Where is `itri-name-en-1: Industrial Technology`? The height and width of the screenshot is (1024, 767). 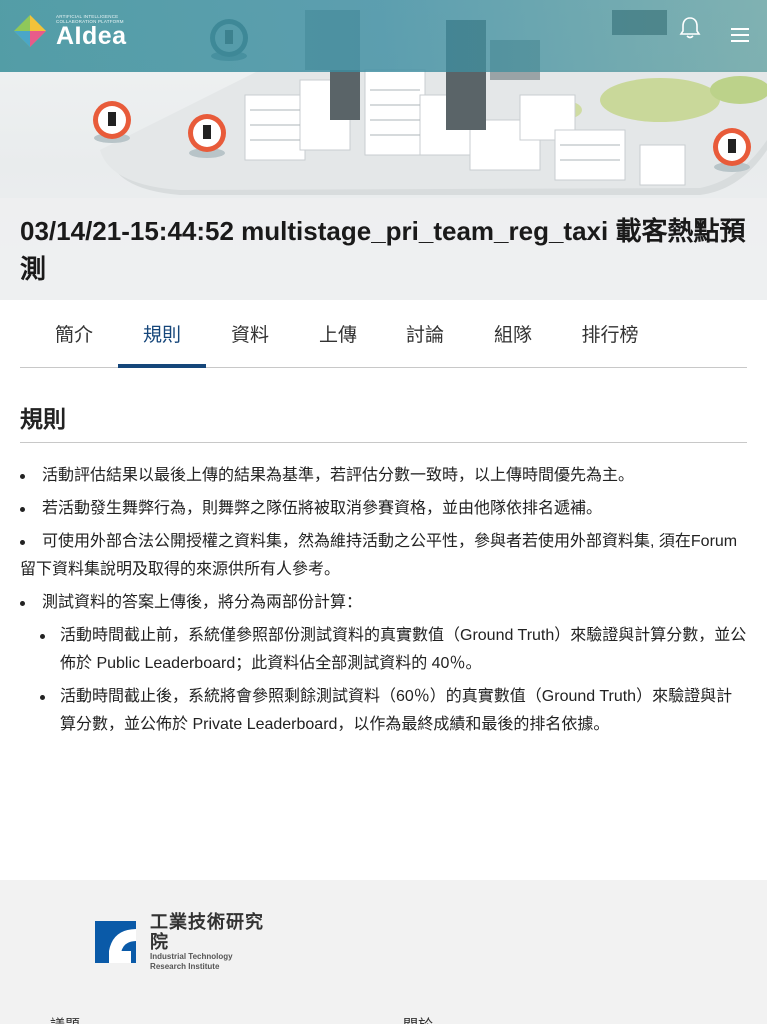
itri-name-en-1: Industrial Technology is located at coordinates (191, 956).